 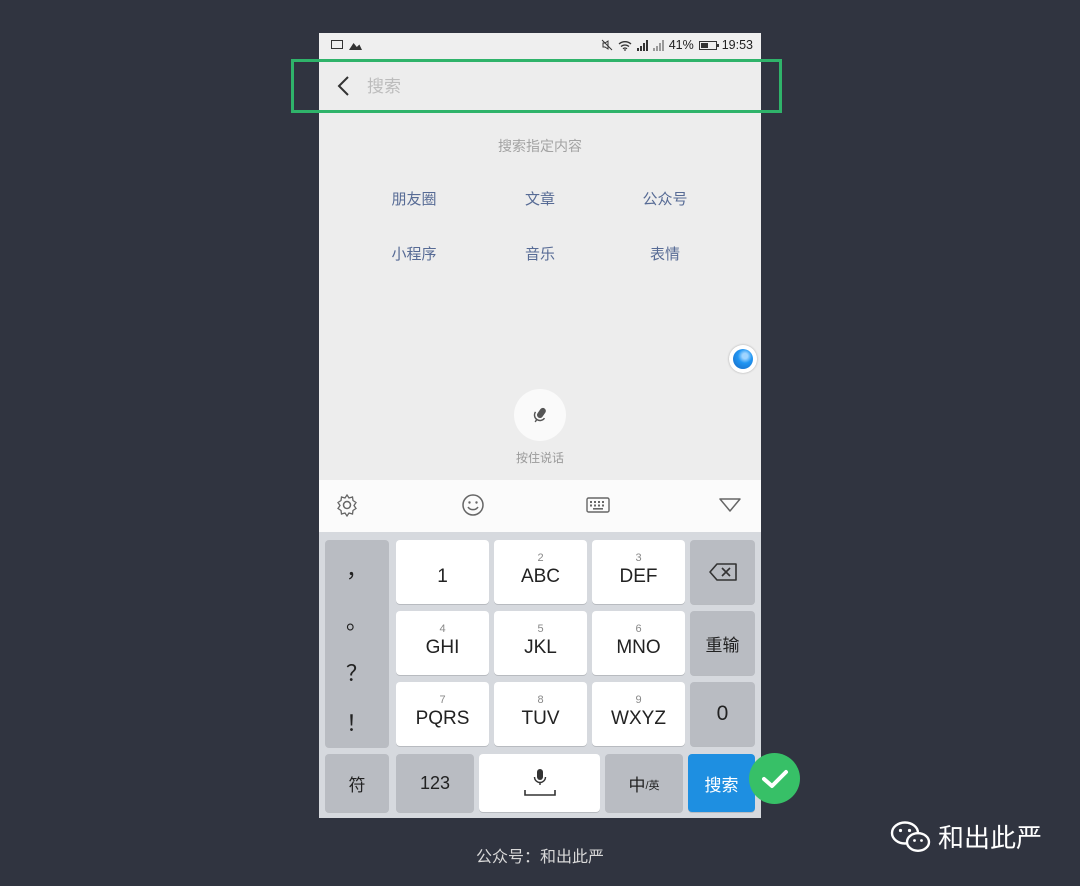 I want to click on backspace-key, so click(x=722, y=572).